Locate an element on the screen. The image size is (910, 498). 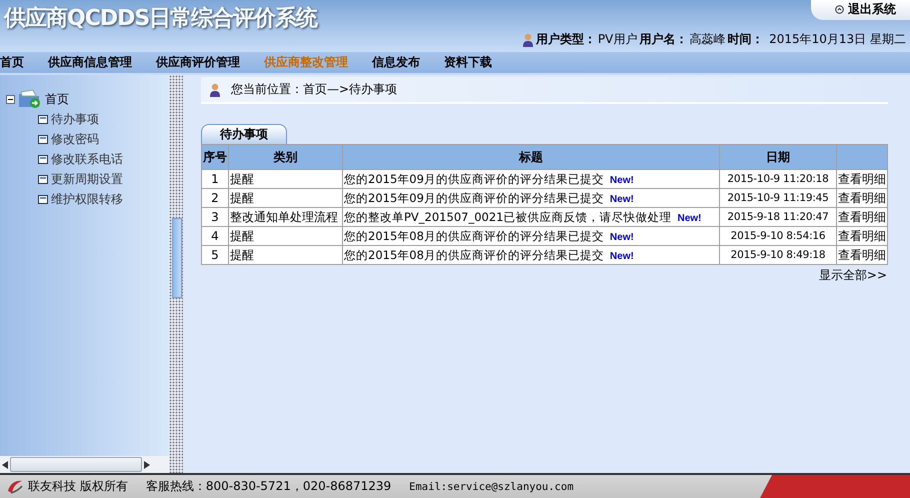
nav-tab: 首页 is located at coordinates (12, 62).